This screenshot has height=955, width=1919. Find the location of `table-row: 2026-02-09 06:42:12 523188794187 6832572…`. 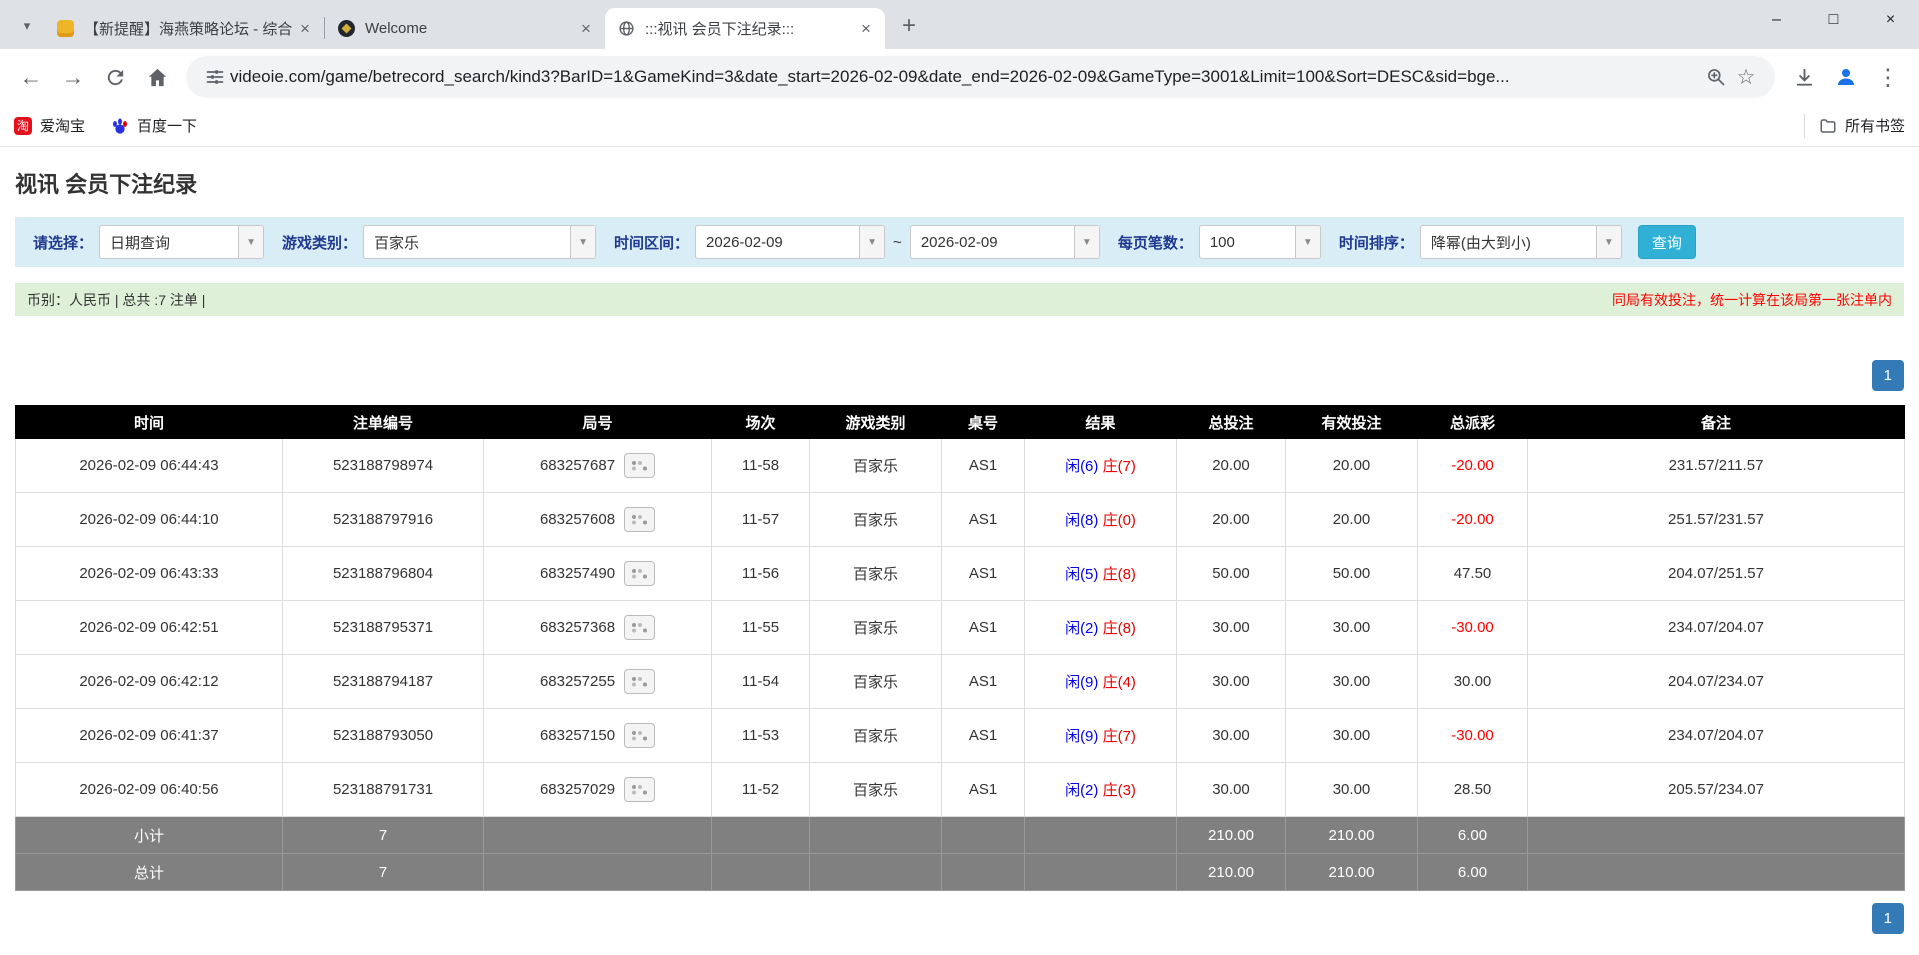

table-row: 2026-02-09 06:42:12 523188794187 6832572… is located at coordinates (960, 681).